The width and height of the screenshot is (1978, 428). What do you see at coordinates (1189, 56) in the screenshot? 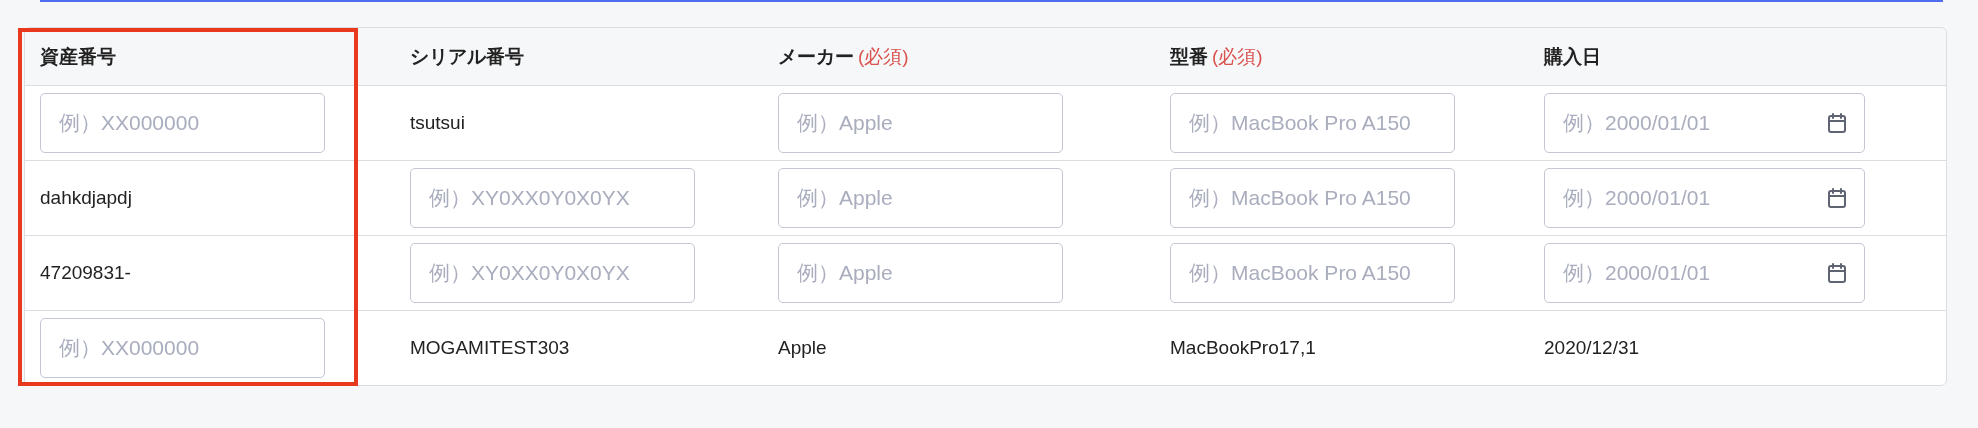
I see `column-header: 型番` at bounding box center [1189, 56].